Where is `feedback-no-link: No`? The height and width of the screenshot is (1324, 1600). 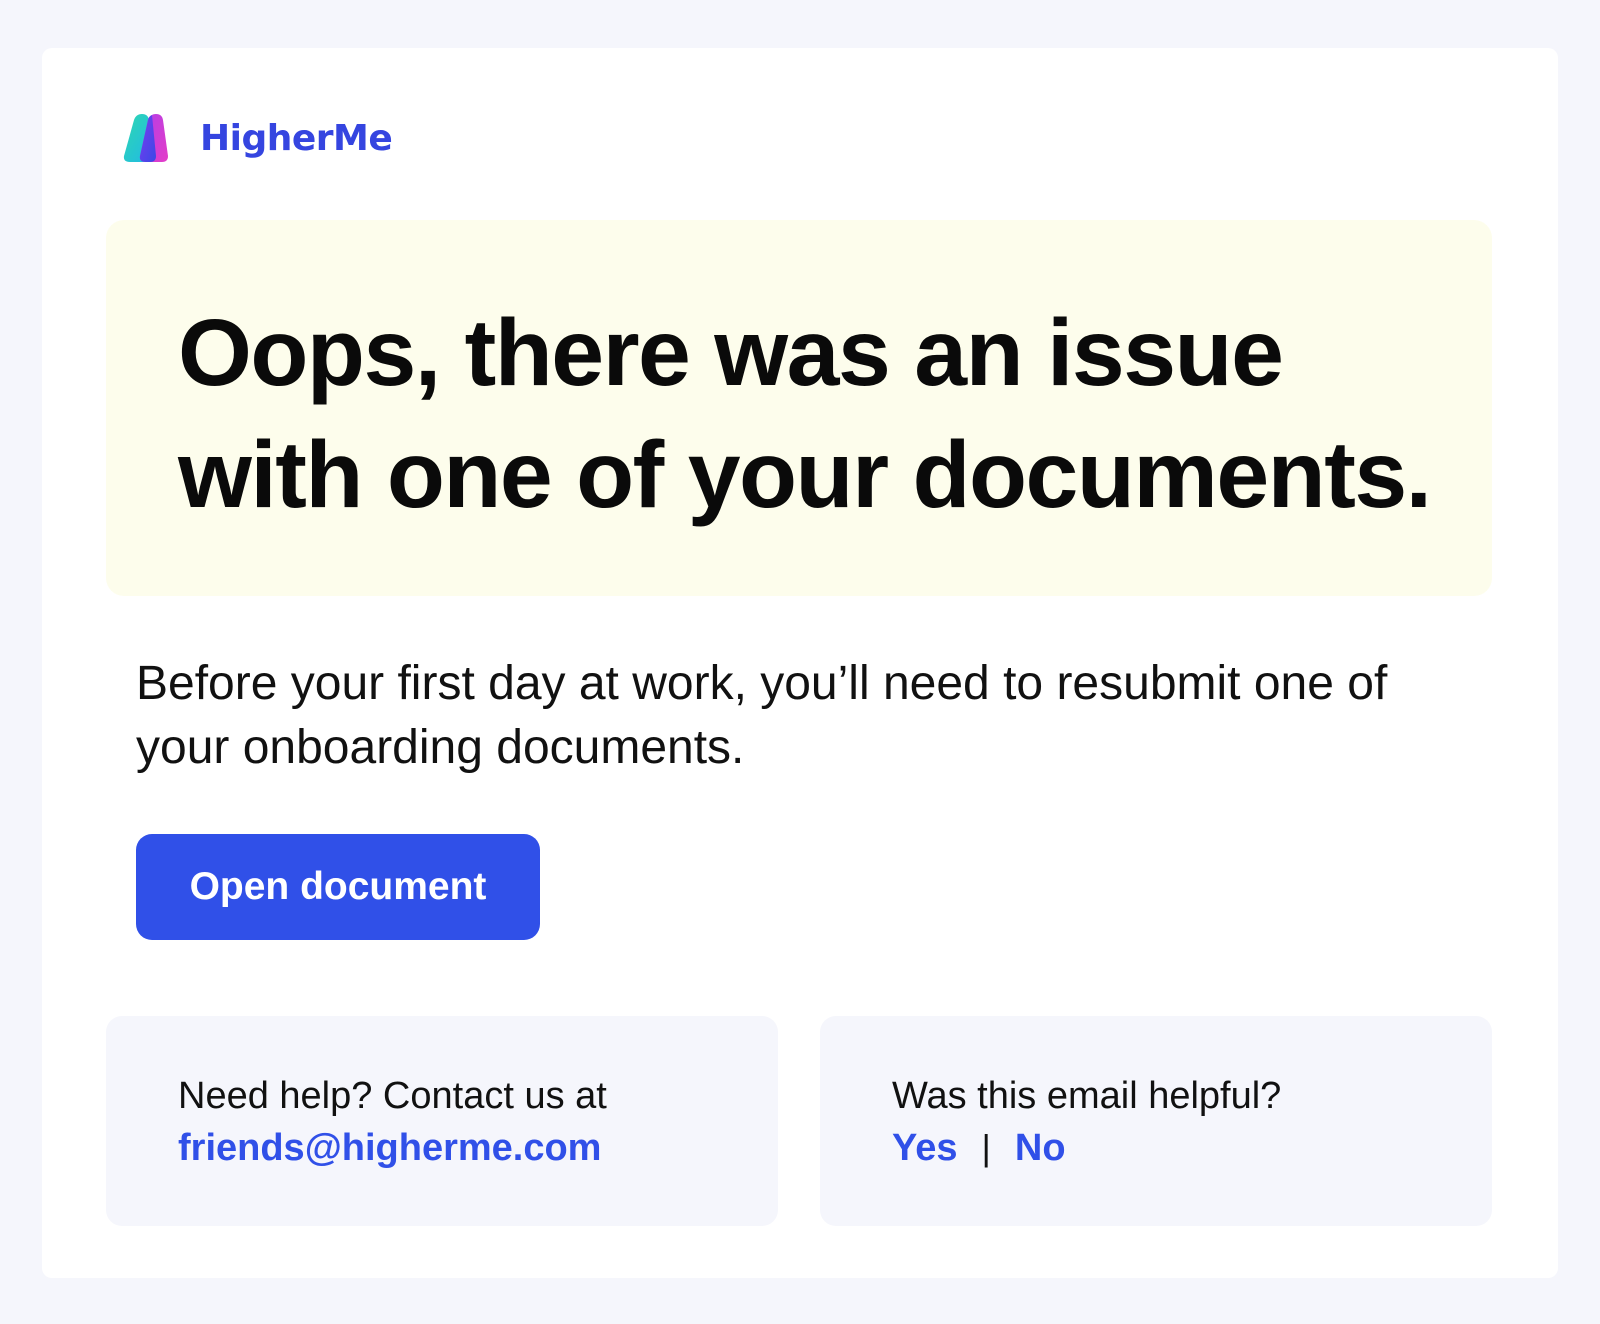
feedback-no-link: No is located at coordinates (1040, 1148).